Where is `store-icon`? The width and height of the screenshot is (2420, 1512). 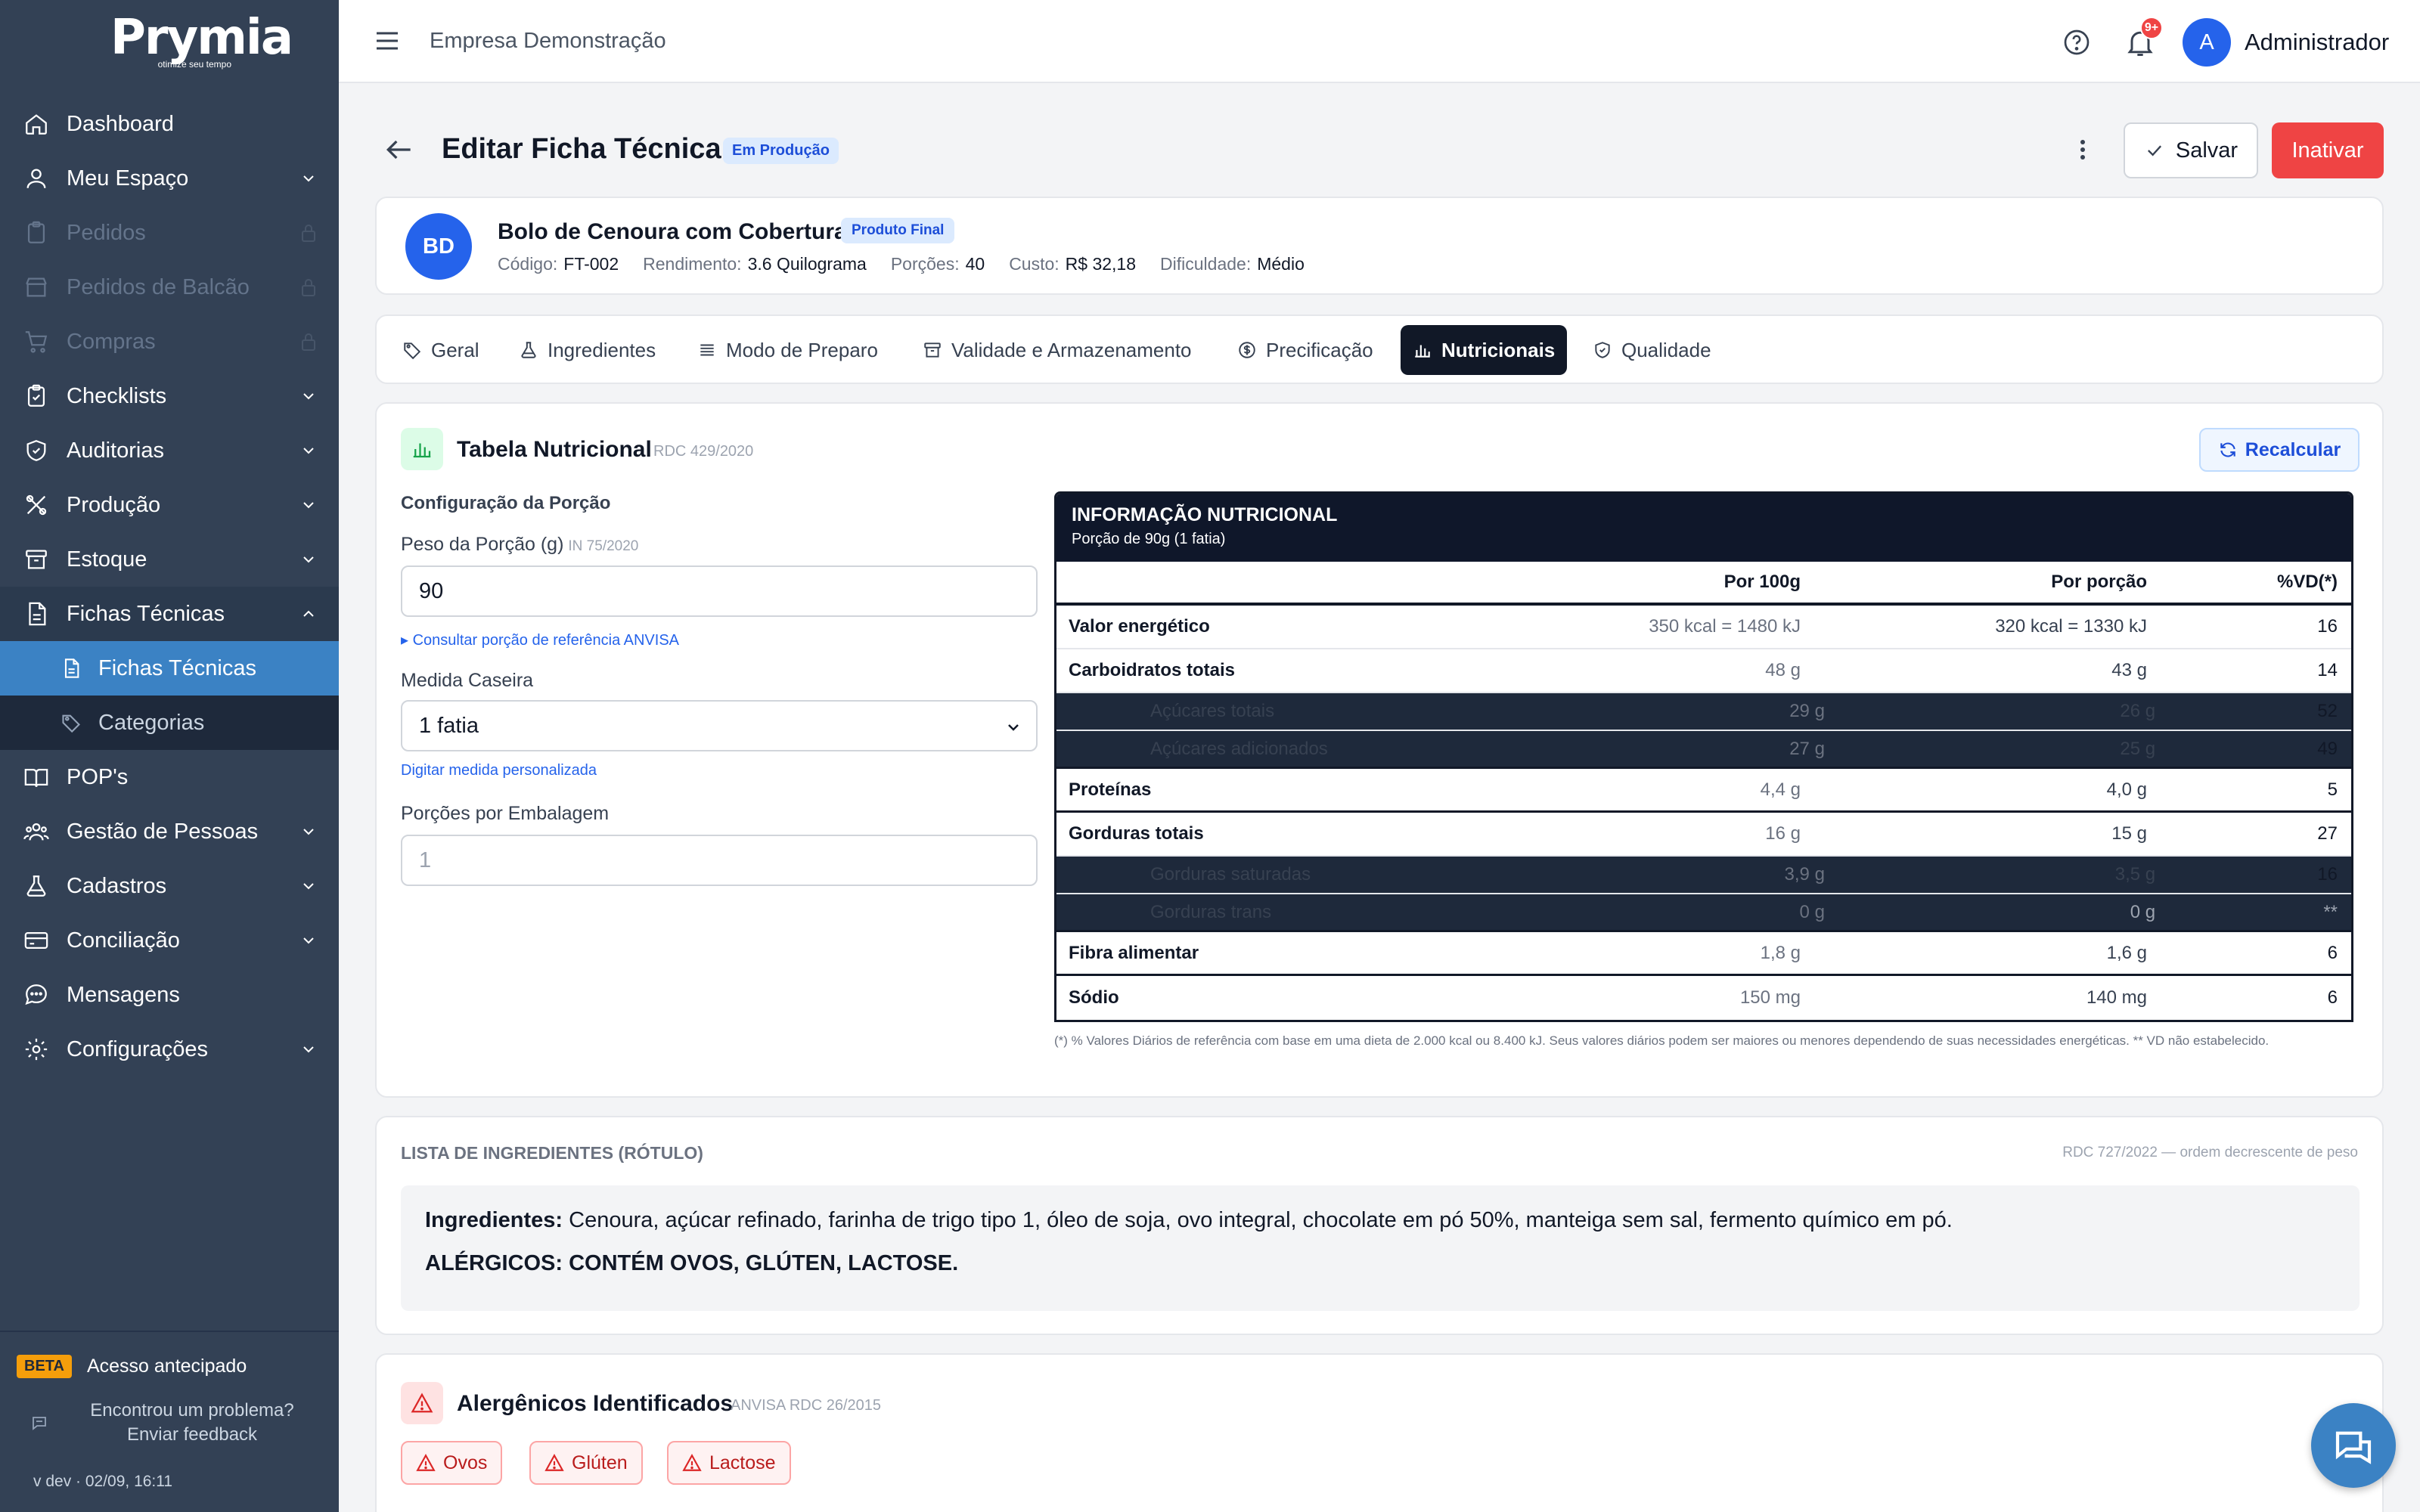
store-icon is located at coordinates (36, 287).